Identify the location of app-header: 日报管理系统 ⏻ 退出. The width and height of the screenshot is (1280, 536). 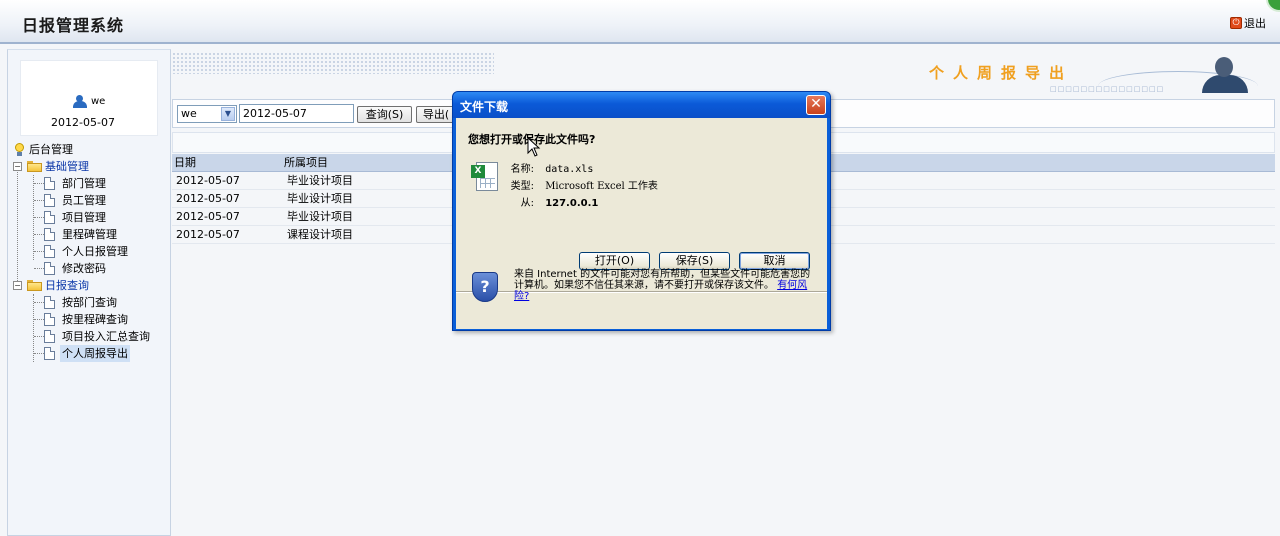
(640, 22).